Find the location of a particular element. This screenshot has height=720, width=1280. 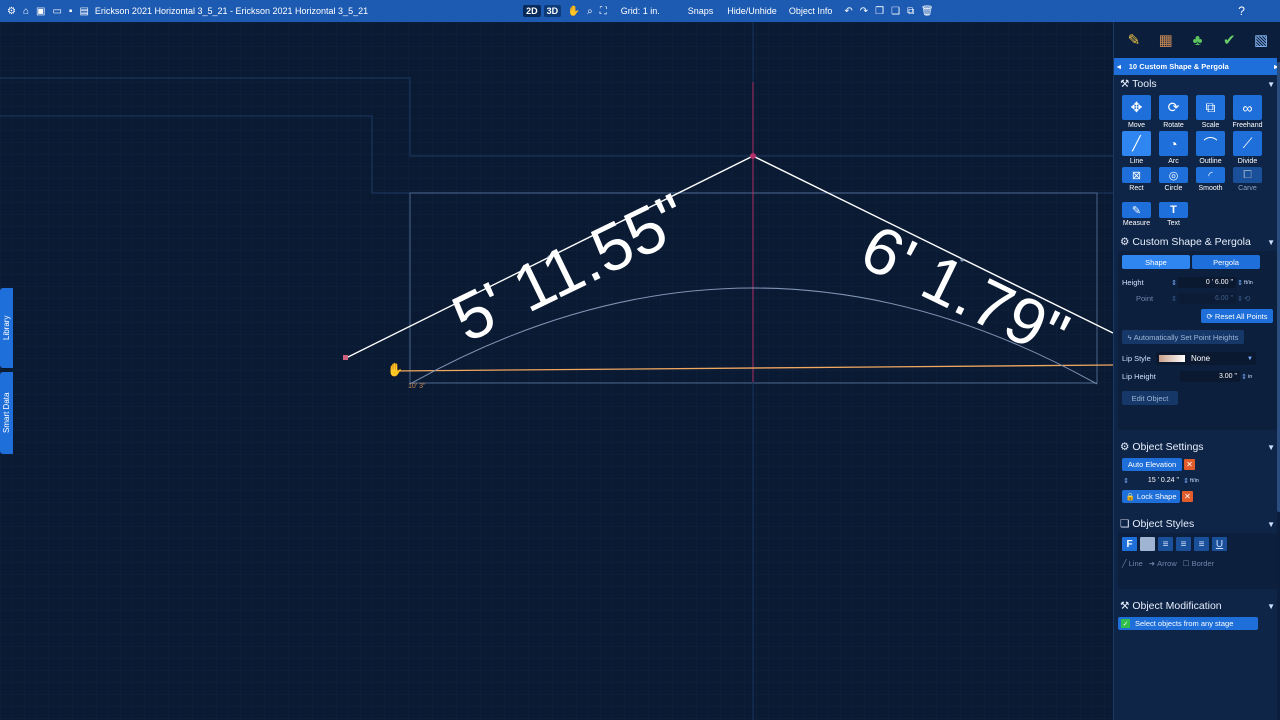

tool-move: ✥ Move is located at coordinates (1136, 112).